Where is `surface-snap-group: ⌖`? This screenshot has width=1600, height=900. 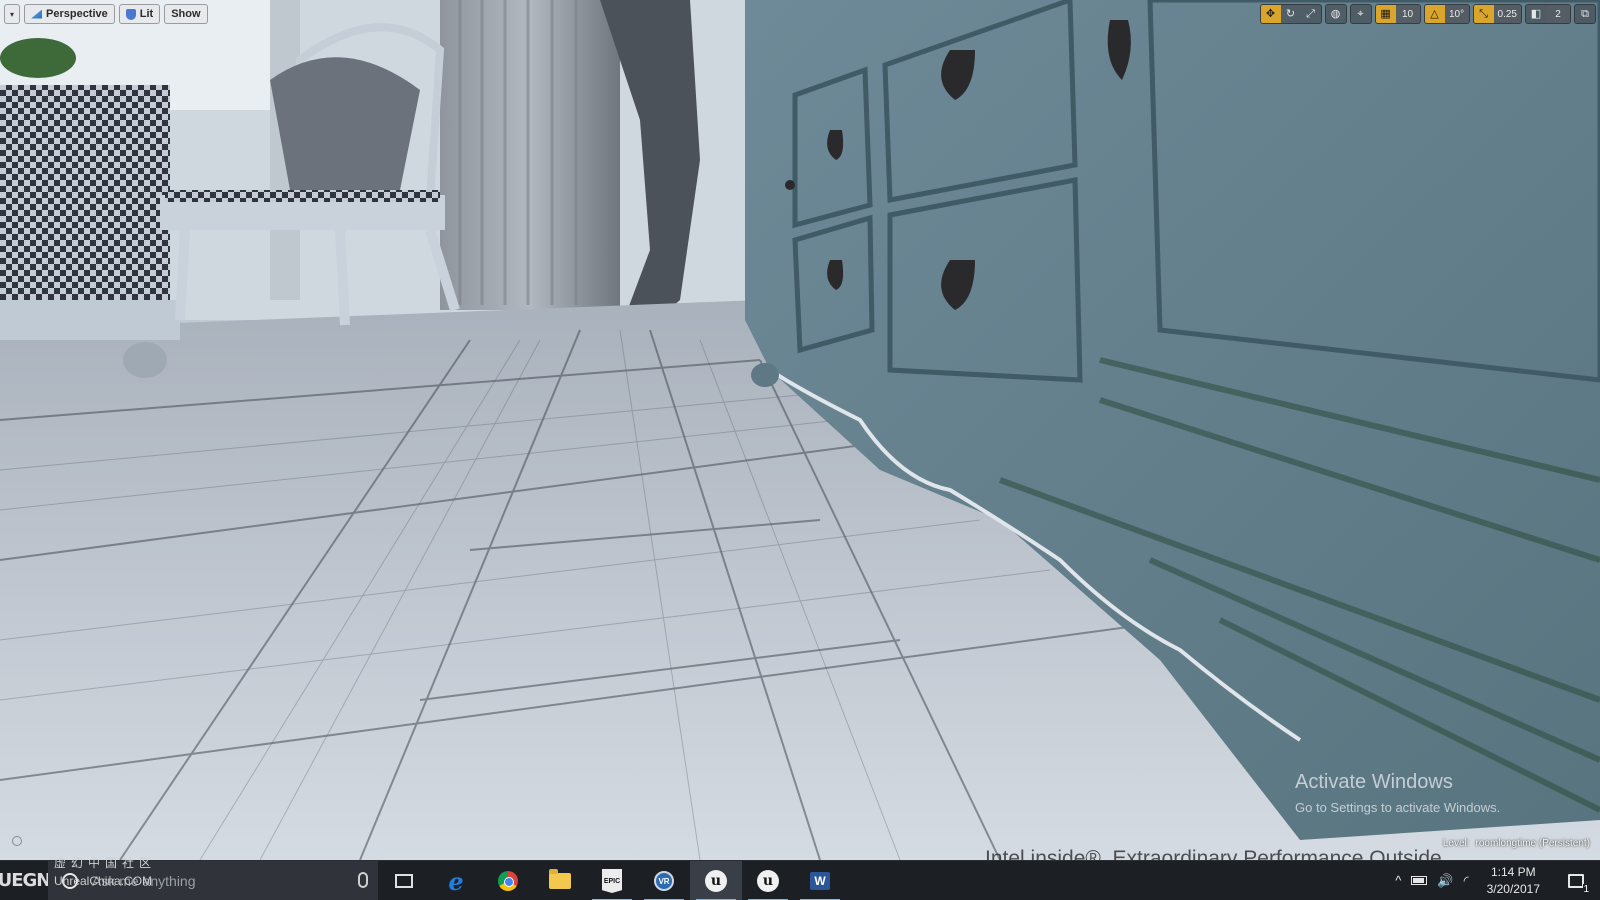
surface-snap-group: ⌖ is located at coordinates (1360, 14).